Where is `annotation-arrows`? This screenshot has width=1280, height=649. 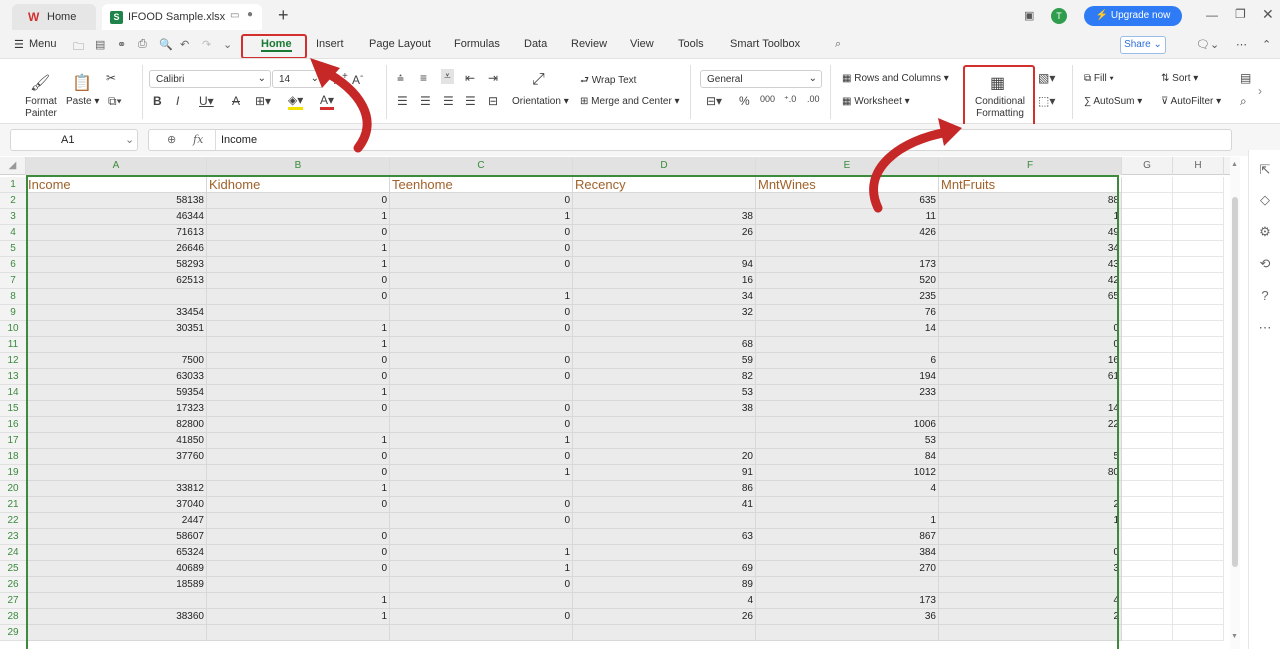 annotation-arrows is located at coordinates (636, 135).